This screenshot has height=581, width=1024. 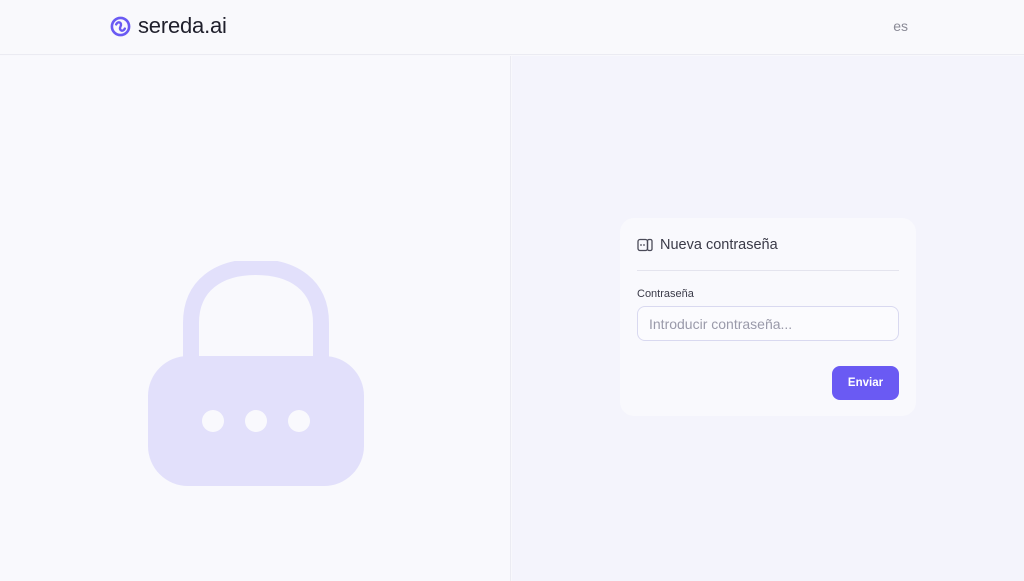 What do you see at coordinates (120, 26) in the screenshot?
I see `sereda-logo-icon` at bounding box center [120, 26].